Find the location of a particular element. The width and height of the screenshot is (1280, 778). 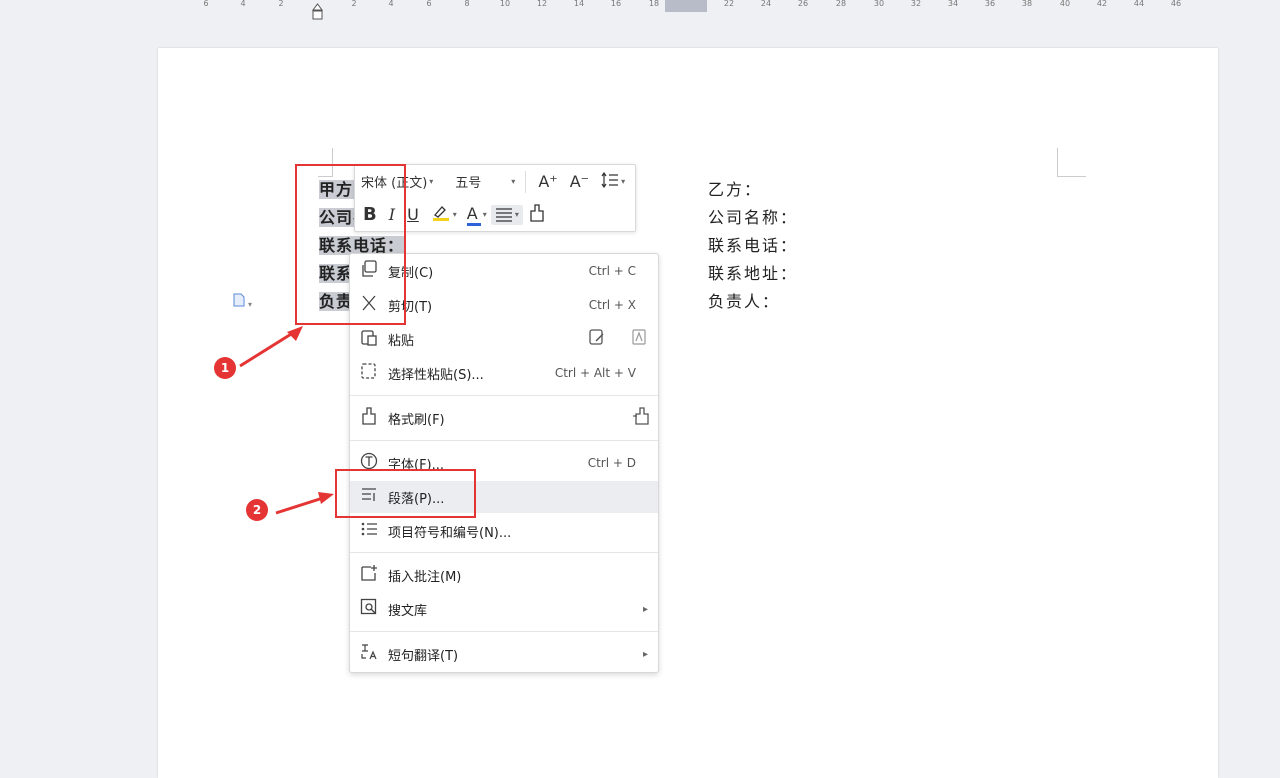

annotation-badge: 1 is located at coordinates (225, 368).